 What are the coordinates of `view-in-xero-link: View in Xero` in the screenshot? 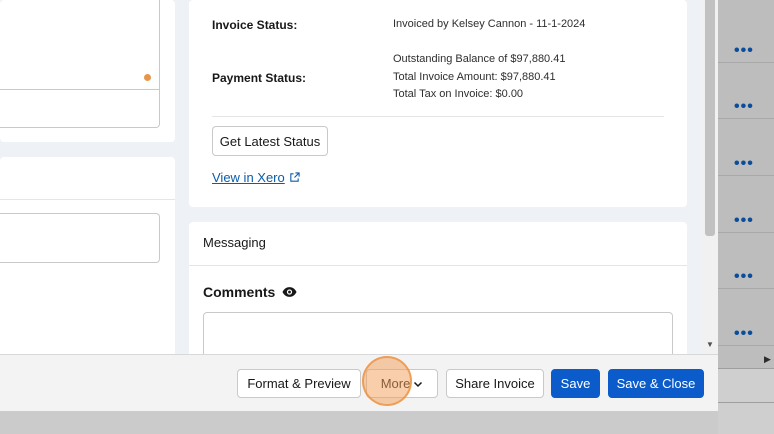 It's located at (256, 177).